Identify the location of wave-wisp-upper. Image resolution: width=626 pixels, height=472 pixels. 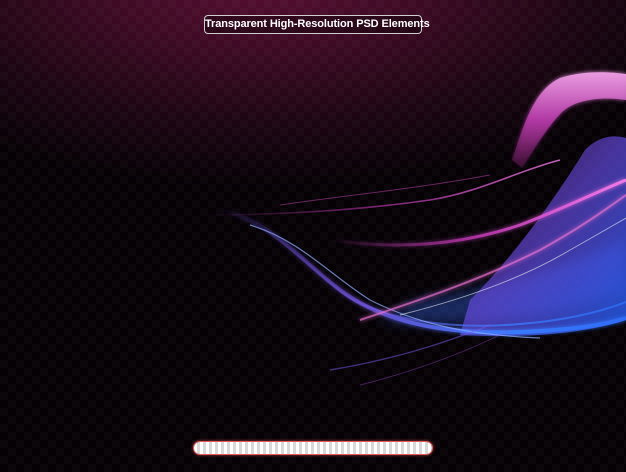
(385, 190).